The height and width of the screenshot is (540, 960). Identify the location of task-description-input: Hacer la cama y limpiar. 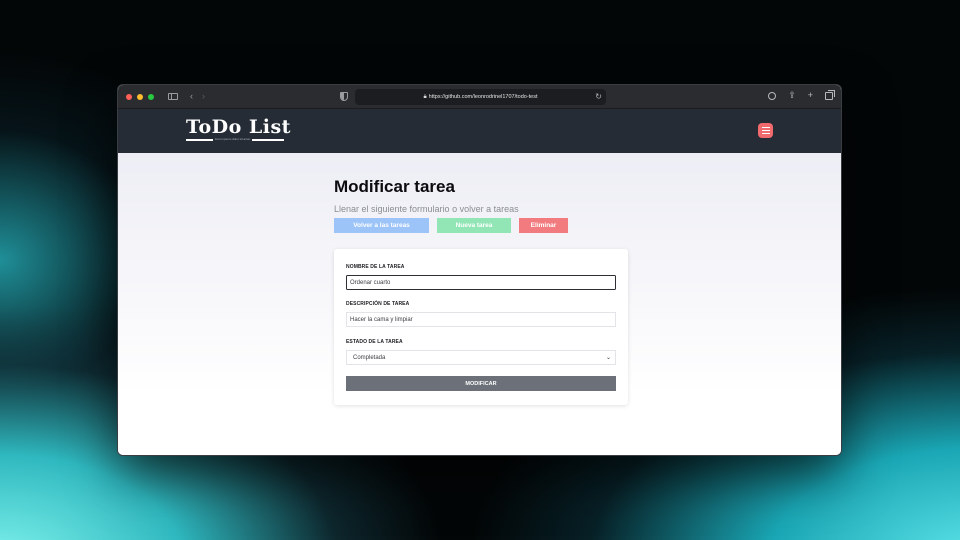
(481, 319).